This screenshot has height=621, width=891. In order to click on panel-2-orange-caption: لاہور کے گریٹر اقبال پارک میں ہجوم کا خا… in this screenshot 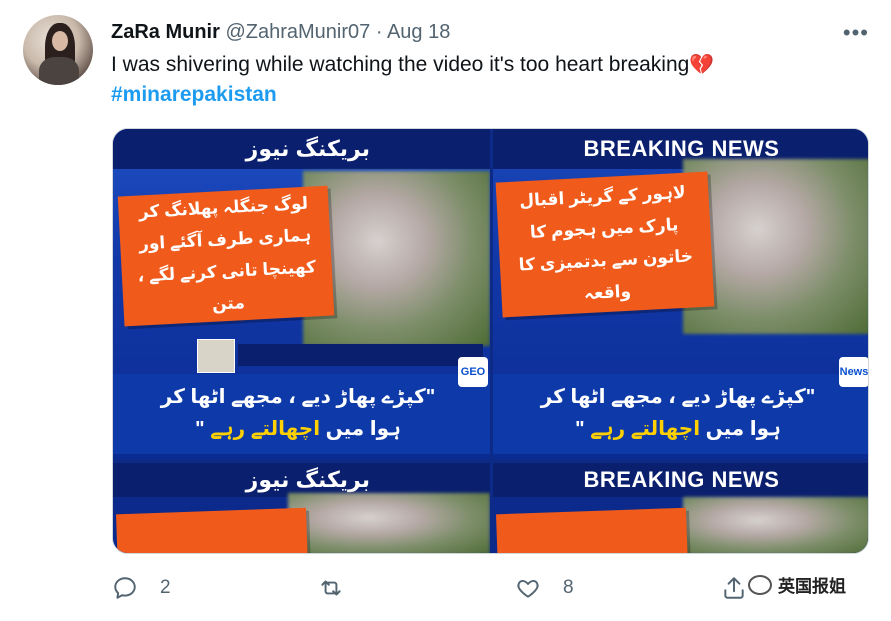, I will do `click(605, 244)`.